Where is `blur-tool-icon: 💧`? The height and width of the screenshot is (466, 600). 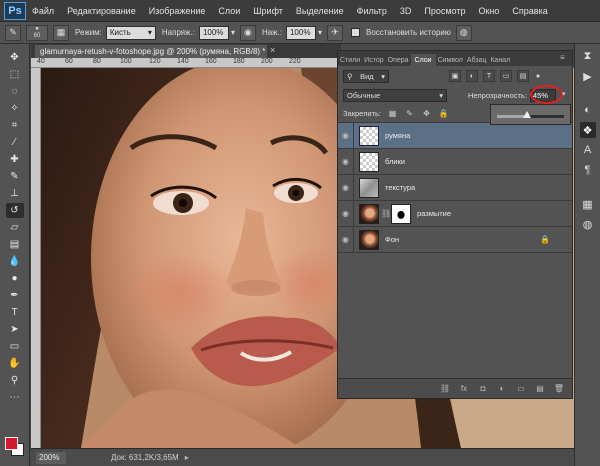 blur-tool-icon: 💧 is located at coordinates (15, 261).